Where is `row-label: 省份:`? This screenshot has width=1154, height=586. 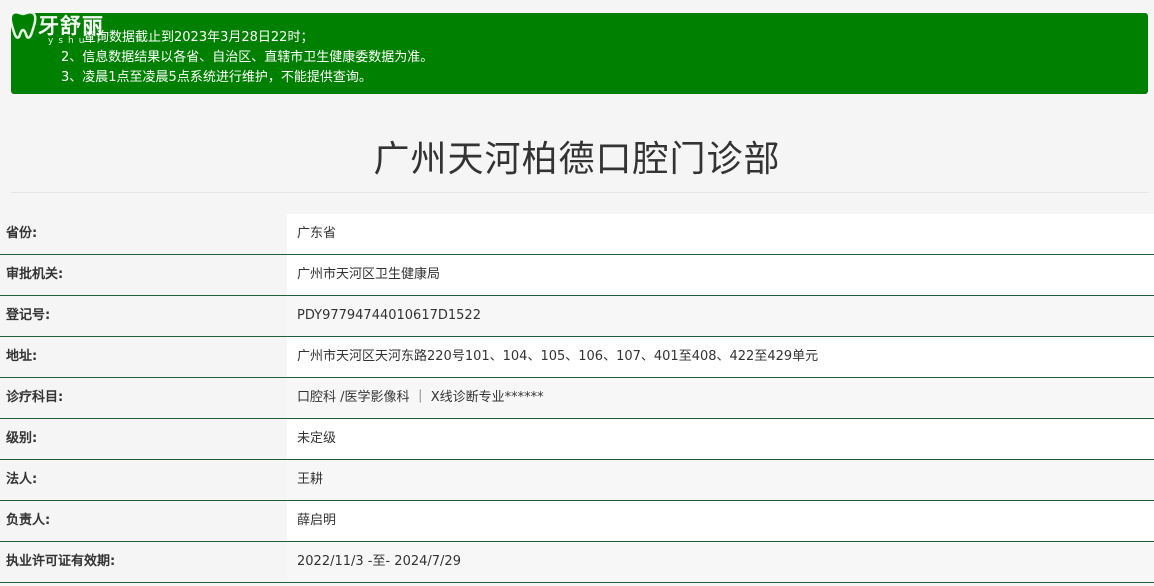
row-label: 省份: is located at coordinates (143, 234).